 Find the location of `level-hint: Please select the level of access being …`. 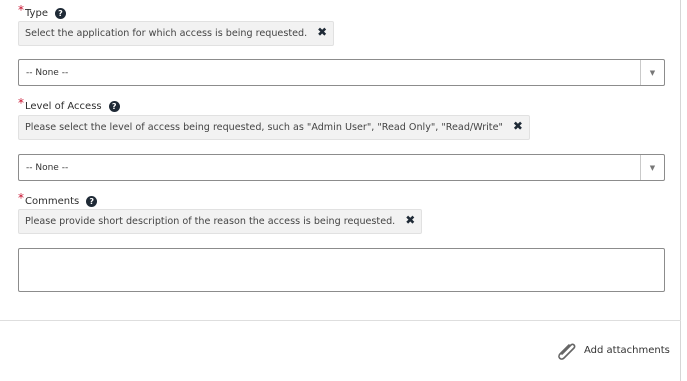

level-hint: Please select the level of access being … is located at coordinates (274, 127).